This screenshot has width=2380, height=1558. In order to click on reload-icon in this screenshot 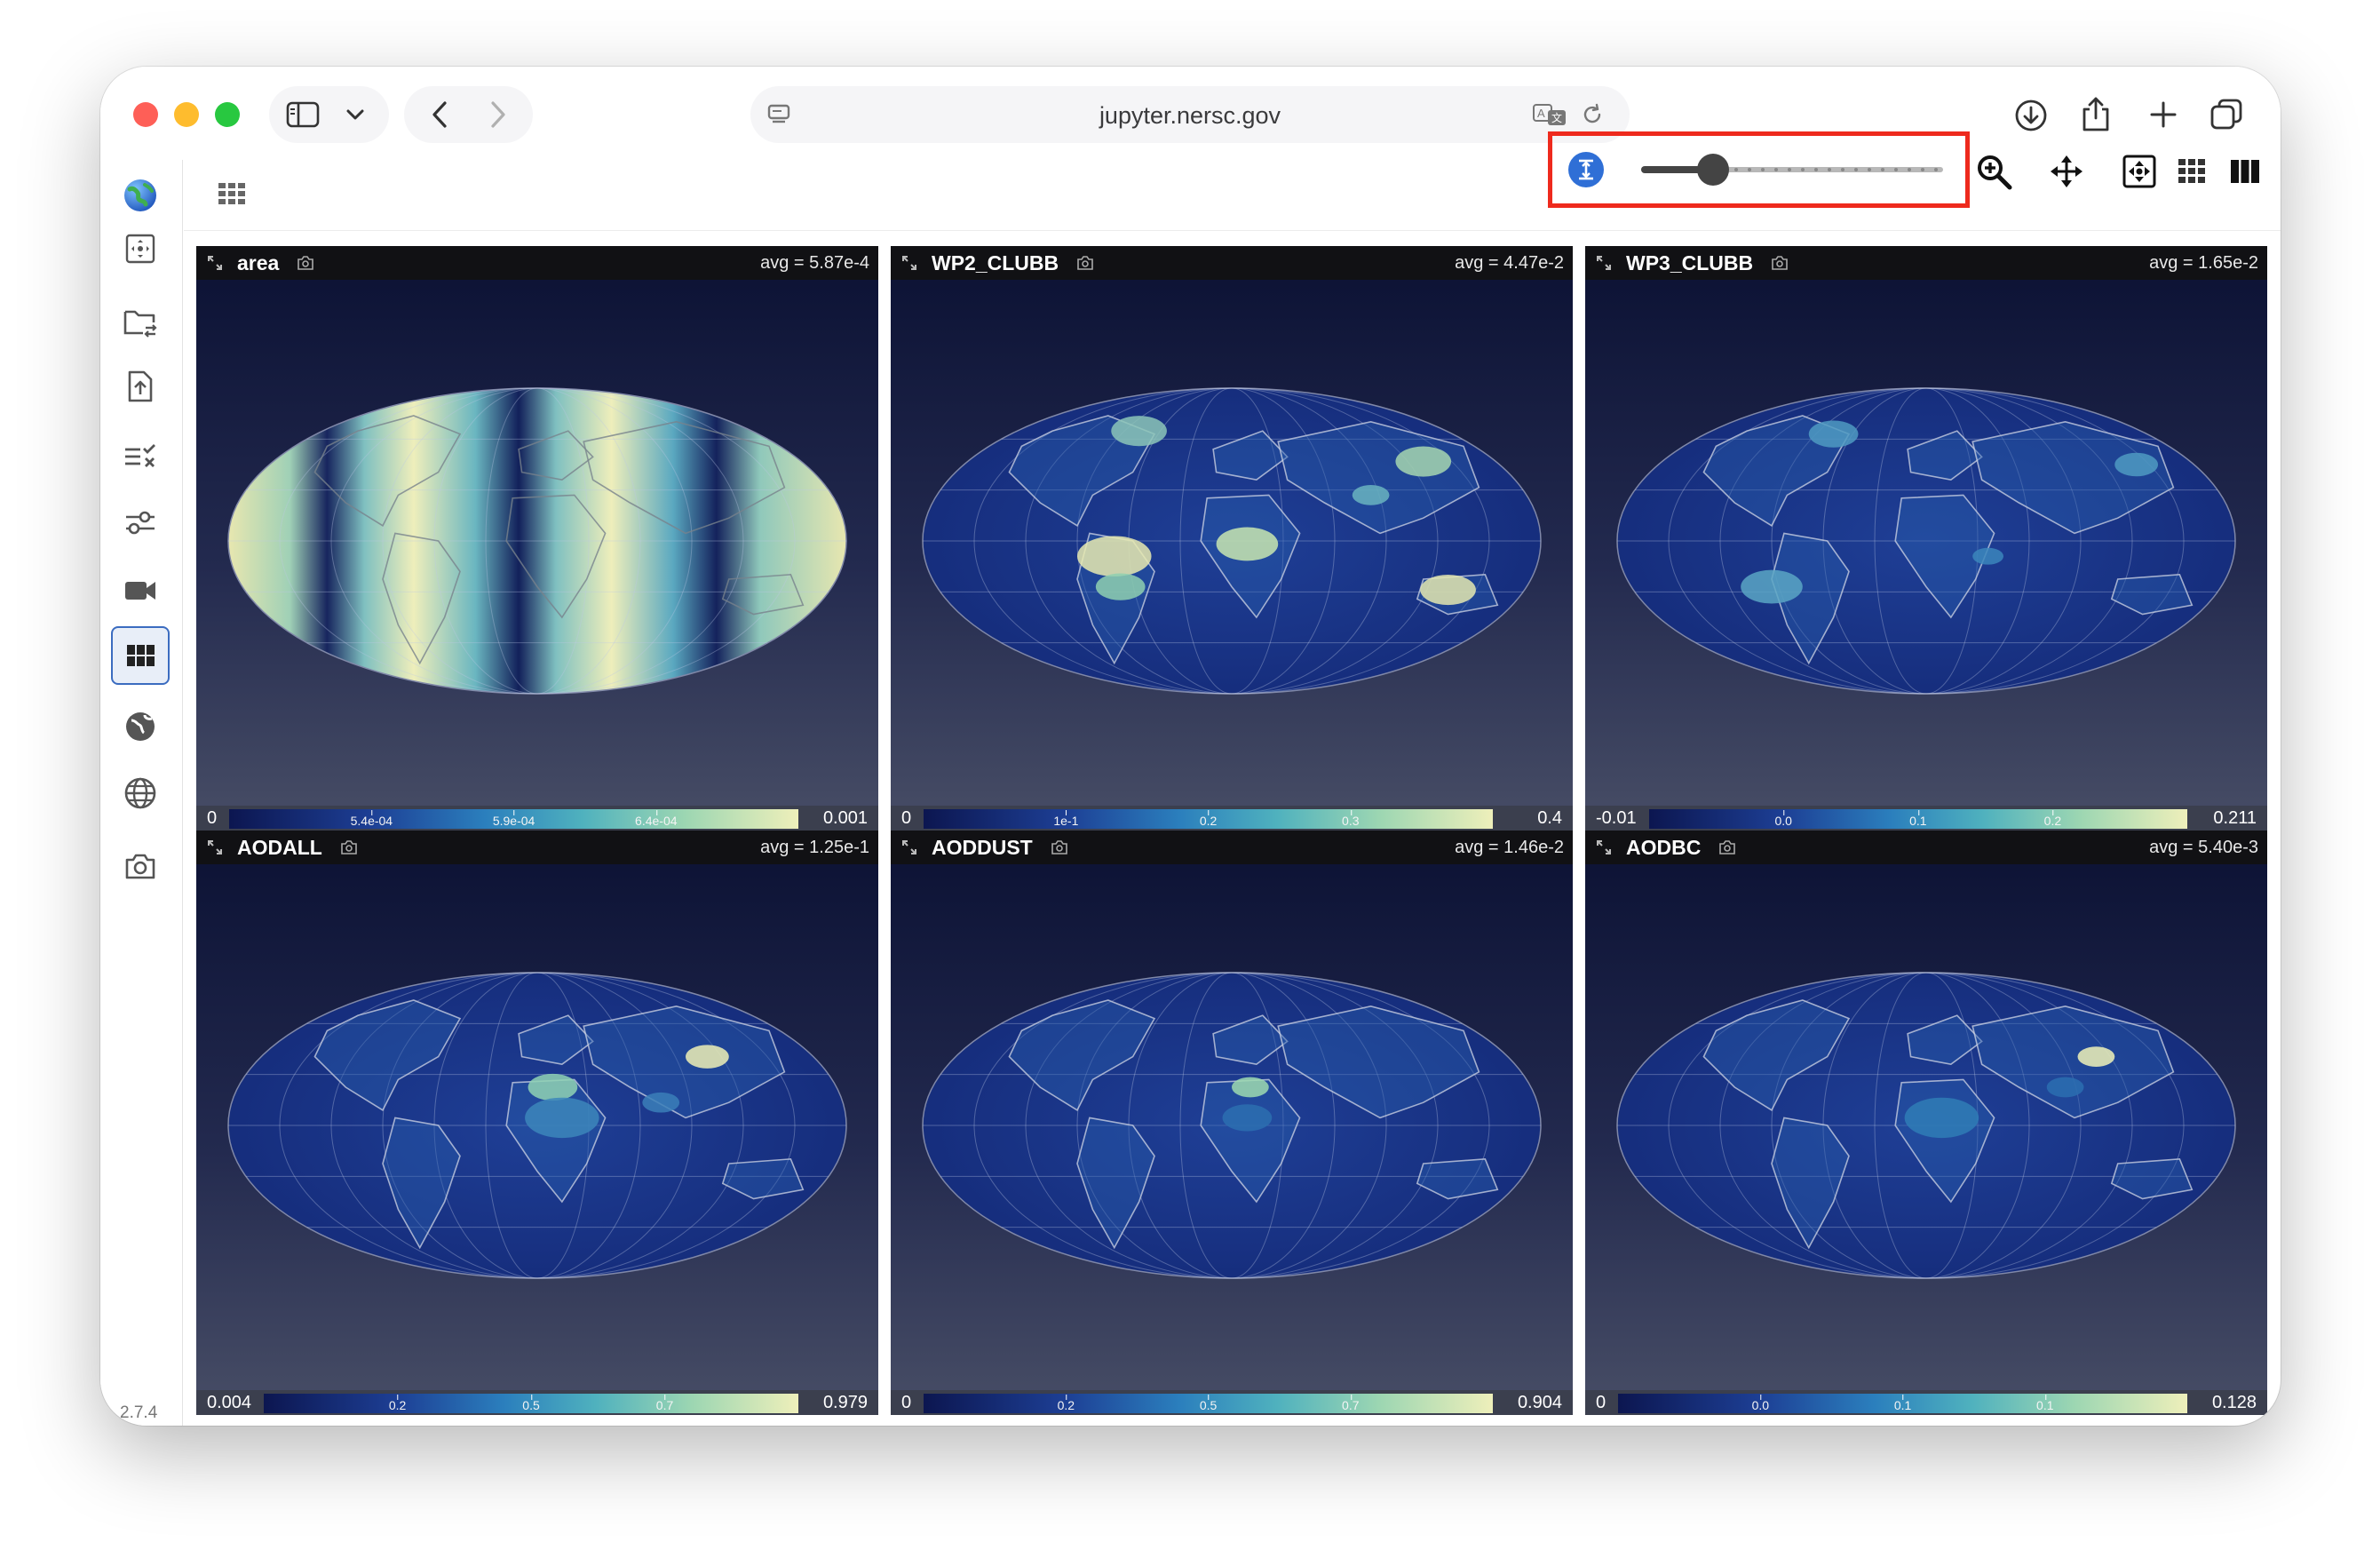, I will do `click(1592, 115)`.